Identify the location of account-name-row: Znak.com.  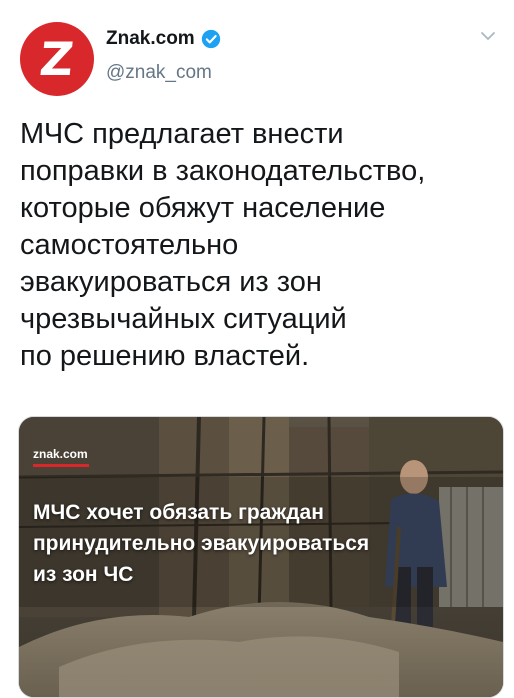
(163, 39).